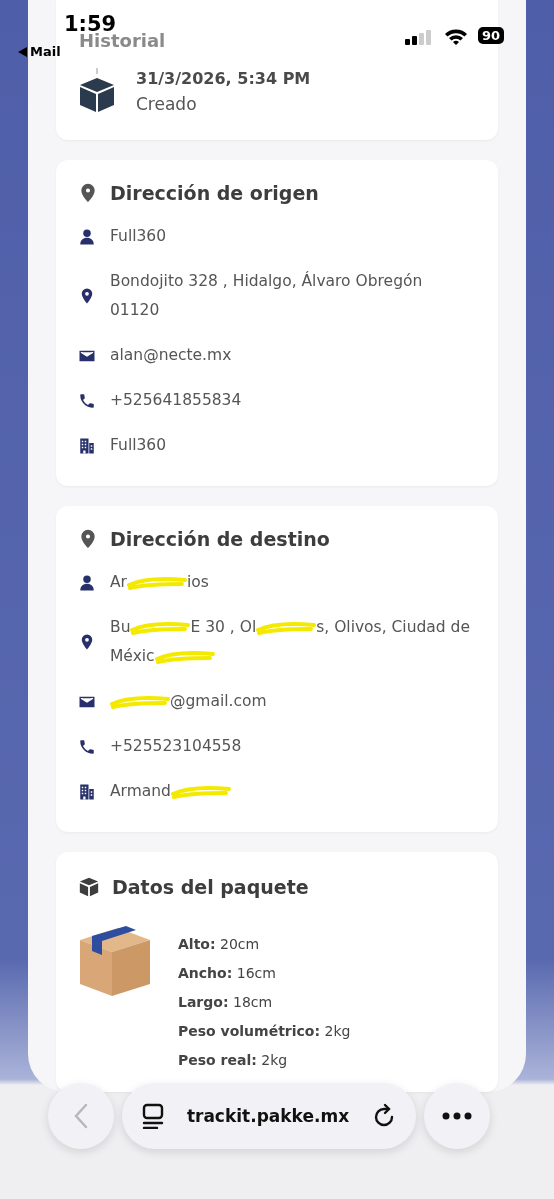 The height and width of the screenshot is (1199, 554). What do you see at coordinates (167, 103) in the screenshot?
I see `event-status: Creado` at bounding box center [167, 103].